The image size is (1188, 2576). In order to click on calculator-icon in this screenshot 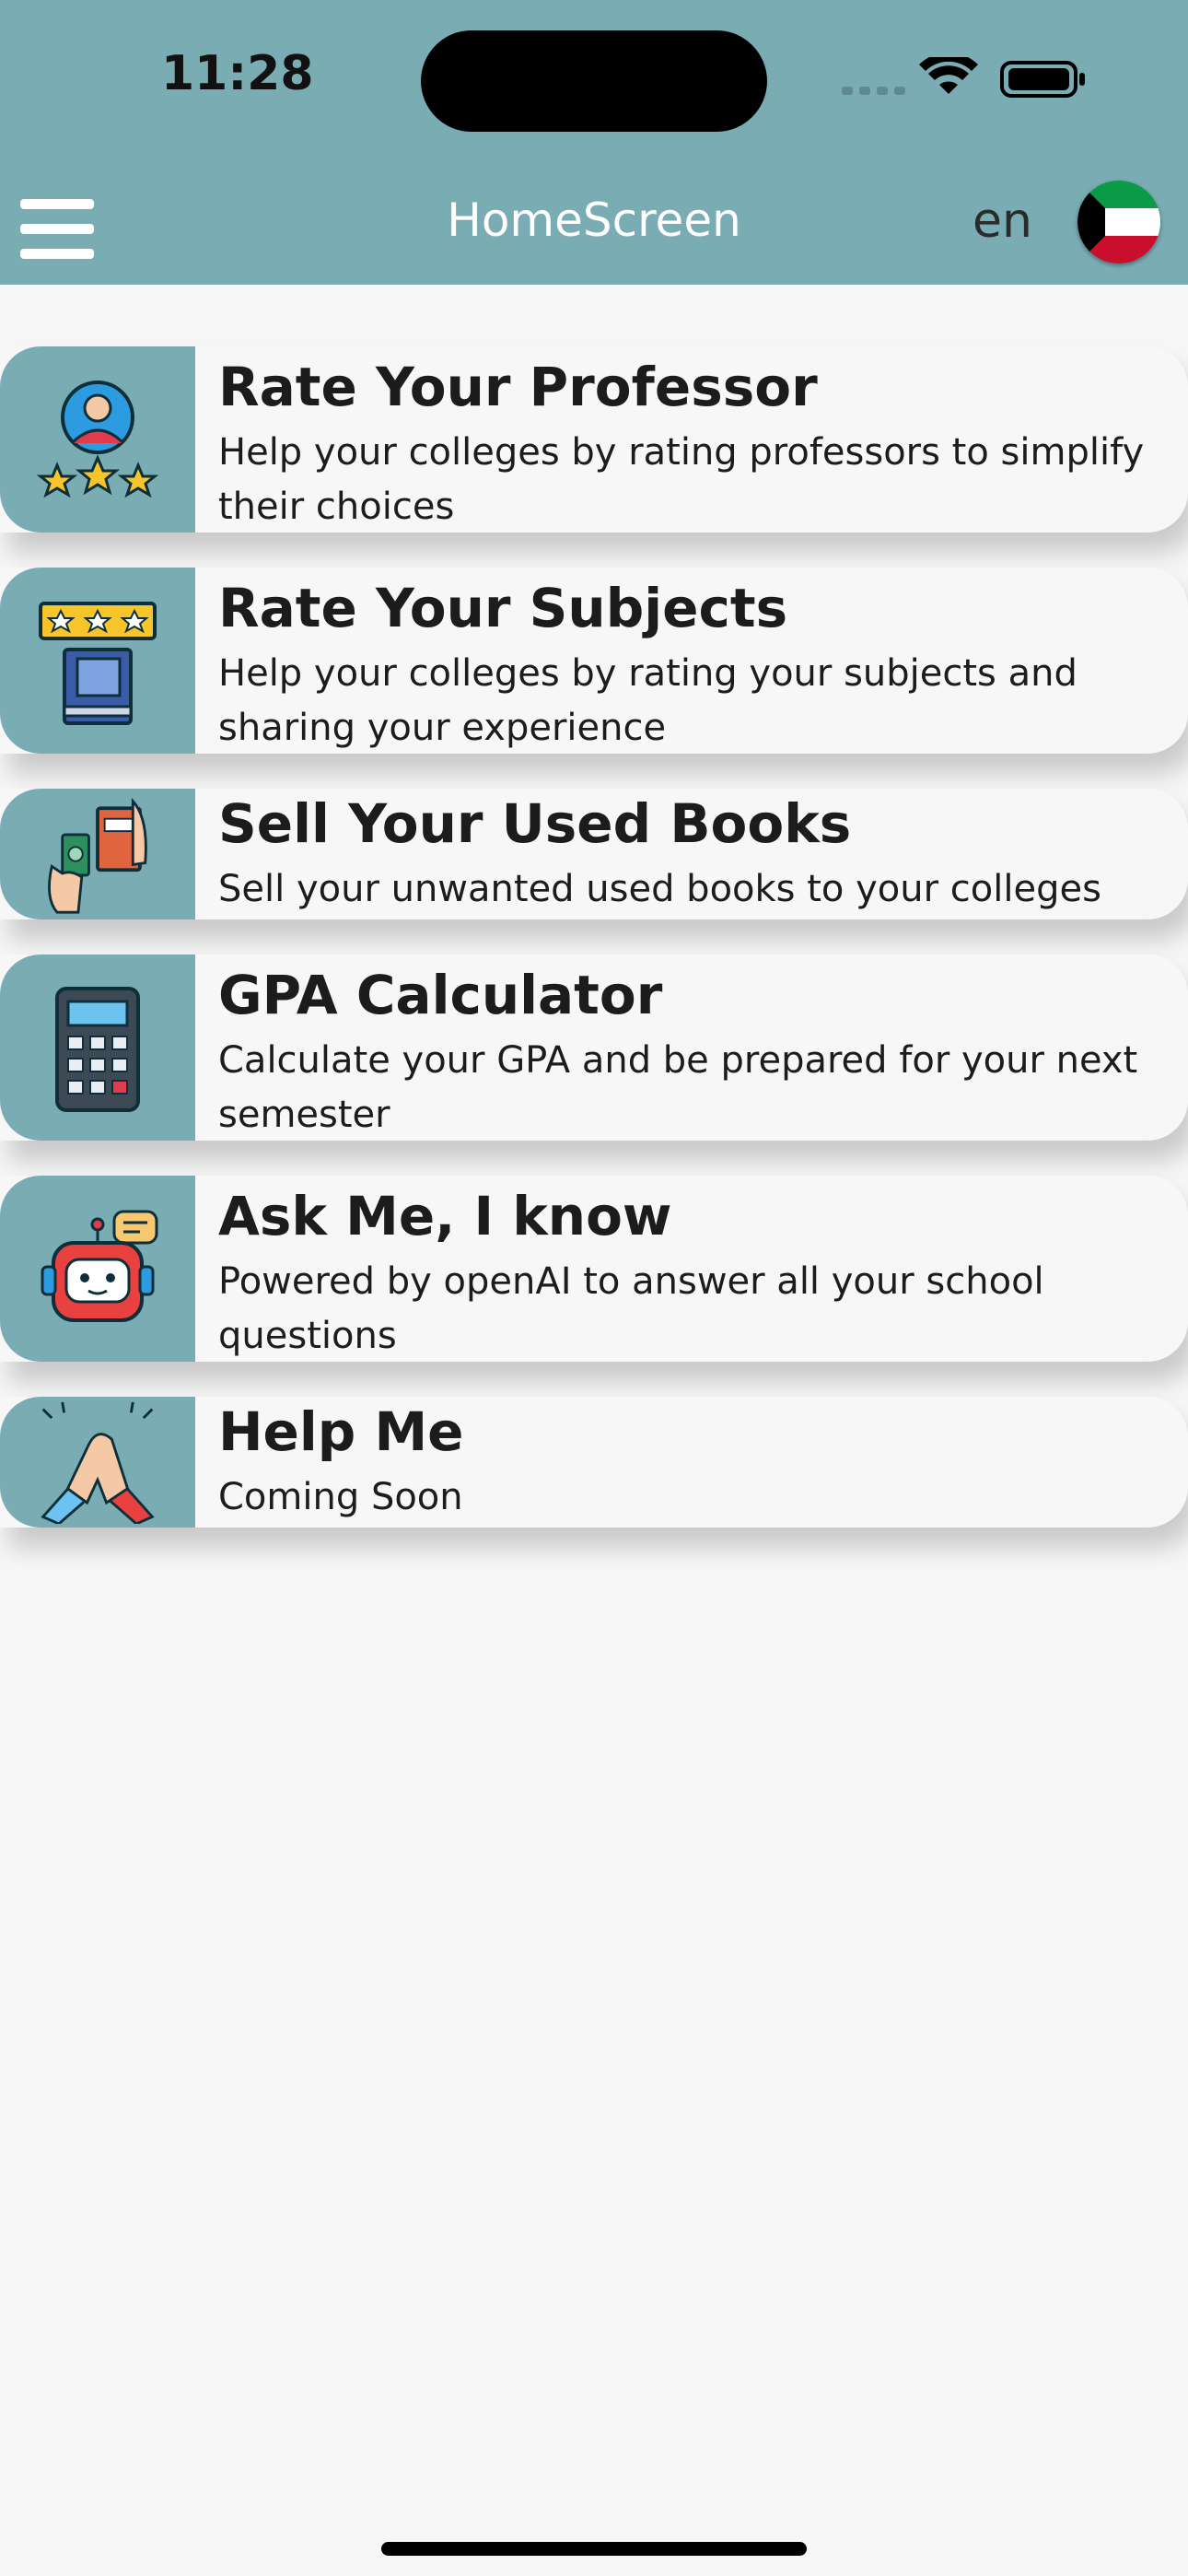, I will do `click(97, 1049)`.